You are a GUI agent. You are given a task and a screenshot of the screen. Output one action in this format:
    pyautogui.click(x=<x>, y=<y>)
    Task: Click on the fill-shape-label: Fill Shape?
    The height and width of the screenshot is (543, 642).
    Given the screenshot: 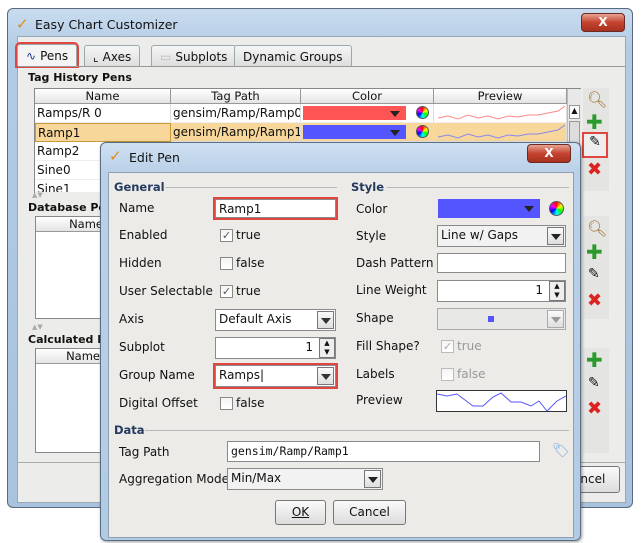 What is the action you would take?
    pyautogui.click(x=388, y=346)
    